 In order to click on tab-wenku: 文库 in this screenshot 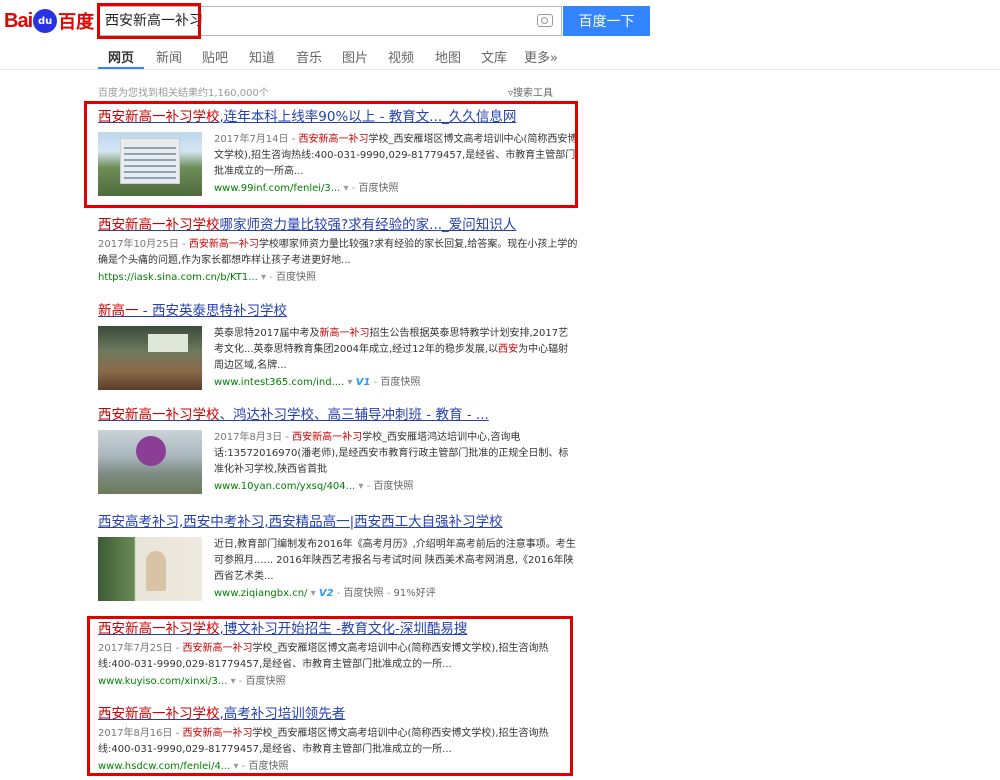, I will do `click(494, 56)`.